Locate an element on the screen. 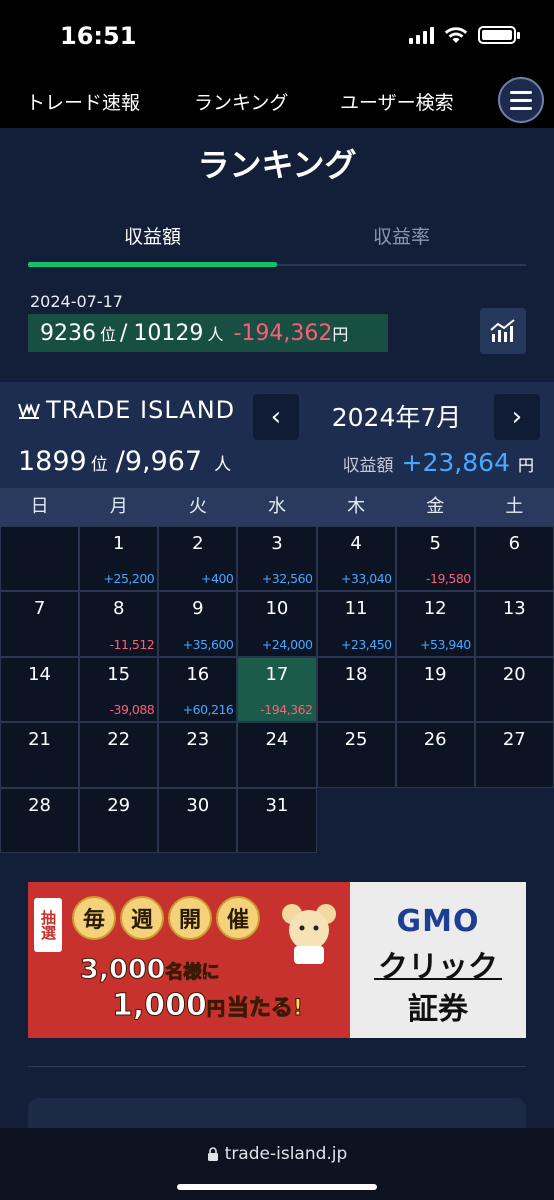  chevron-right-icon: › is located at coordinates (517, 417).